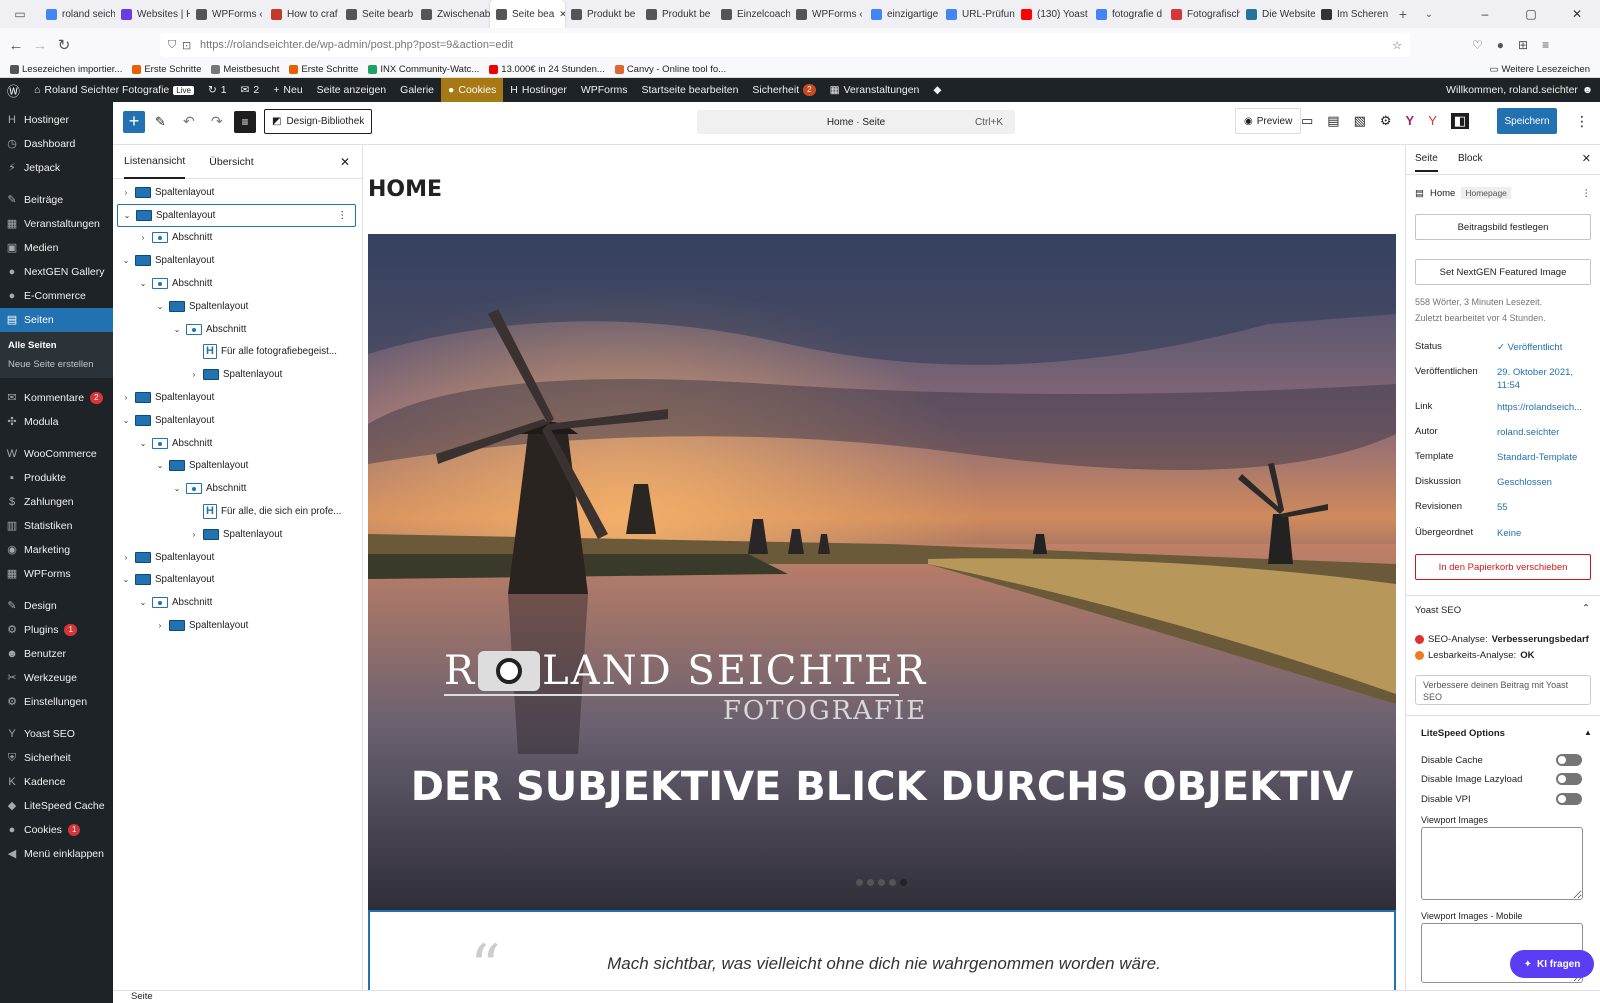 The width and height of the screenshot is (1600, 1003). I want to click on menu-item-men-einklappen: ◀ Menü einklappen, so click(56, 854).